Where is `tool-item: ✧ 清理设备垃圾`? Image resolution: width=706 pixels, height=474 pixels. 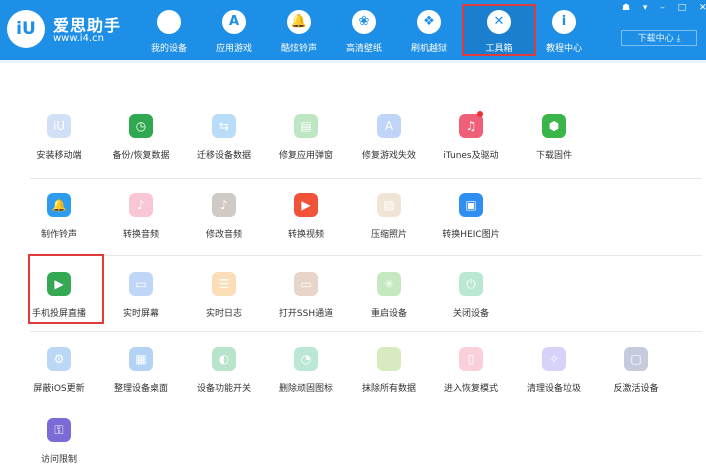
tool-item: ✧ 清理设备垃圾 is located at coordinates (554, 375).